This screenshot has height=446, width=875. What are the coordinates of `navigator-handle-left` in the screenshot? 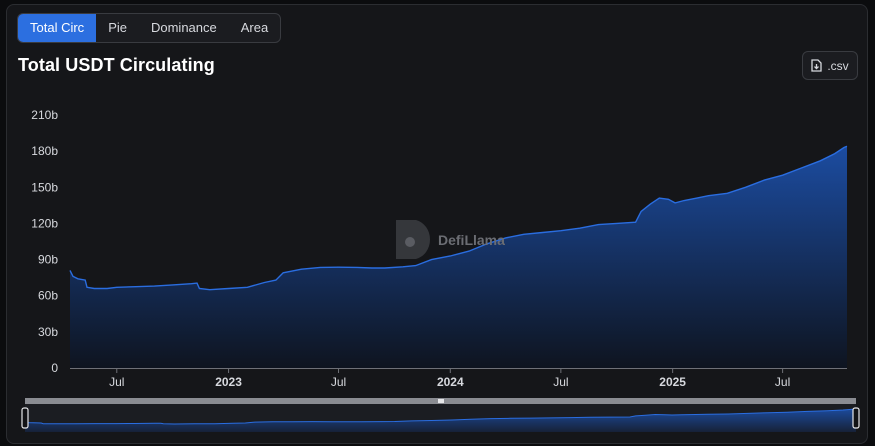 It's located at (25, 418).